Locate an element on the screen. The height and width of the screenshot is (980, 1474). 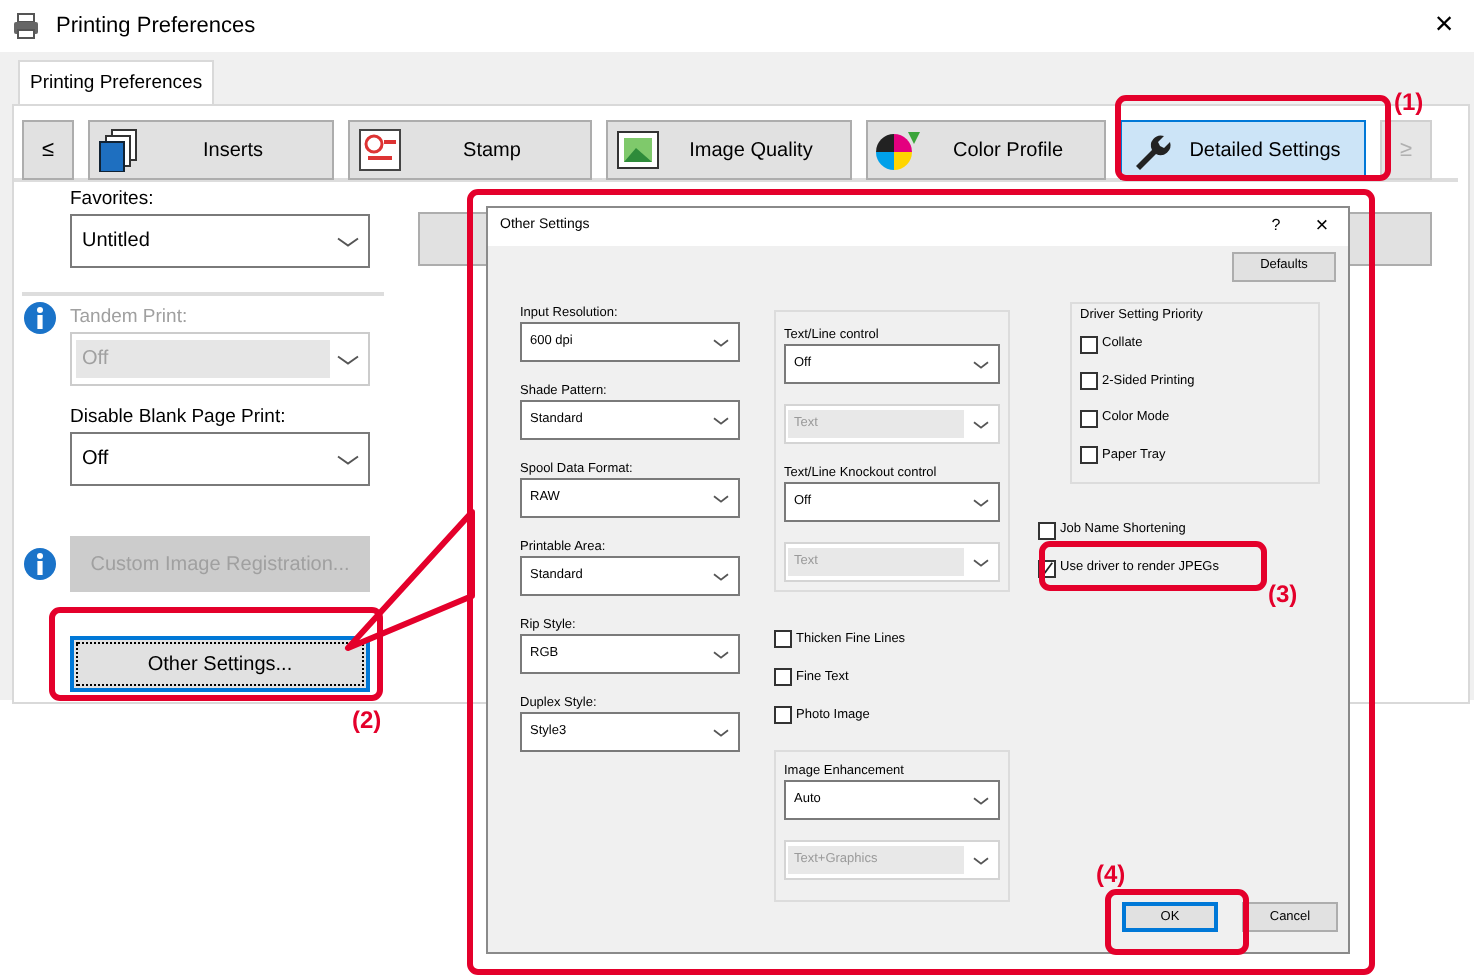
tab: Printing Preferences is located at coordinates (116, 82).